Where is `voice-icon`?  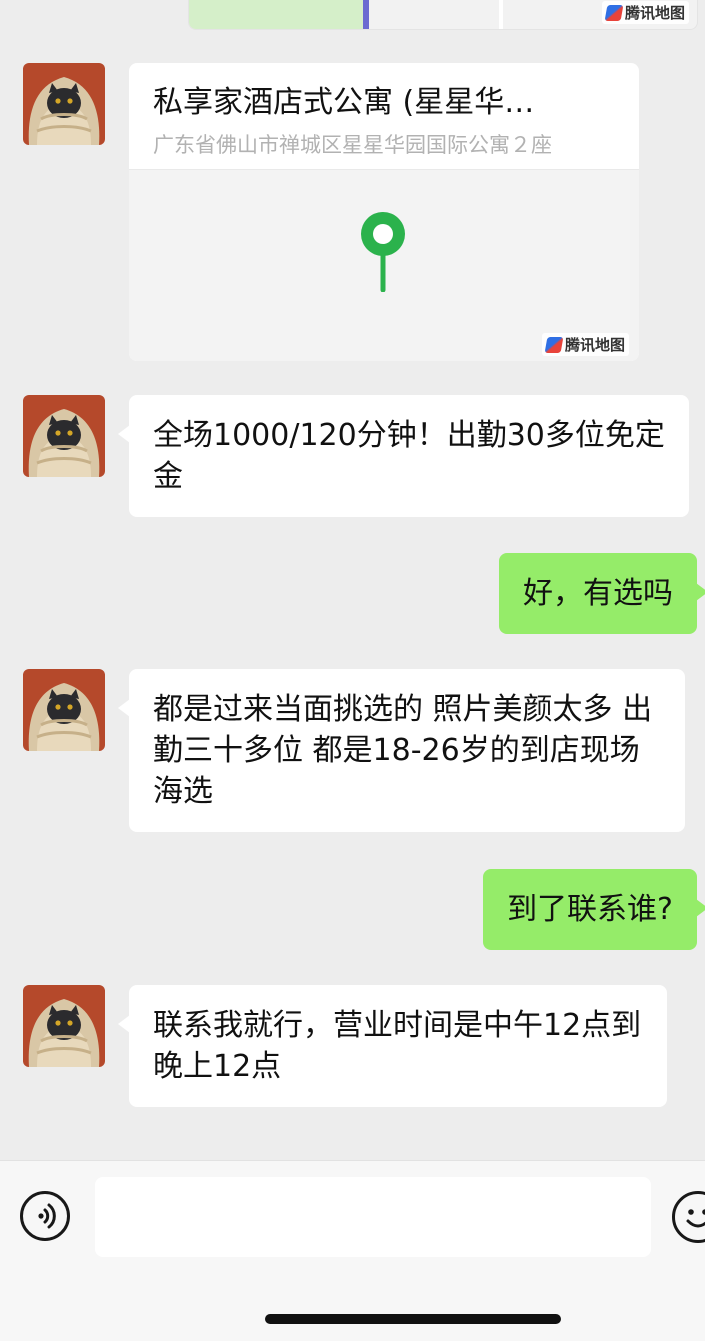 voice-icon is located at coordinates (47, 1216).